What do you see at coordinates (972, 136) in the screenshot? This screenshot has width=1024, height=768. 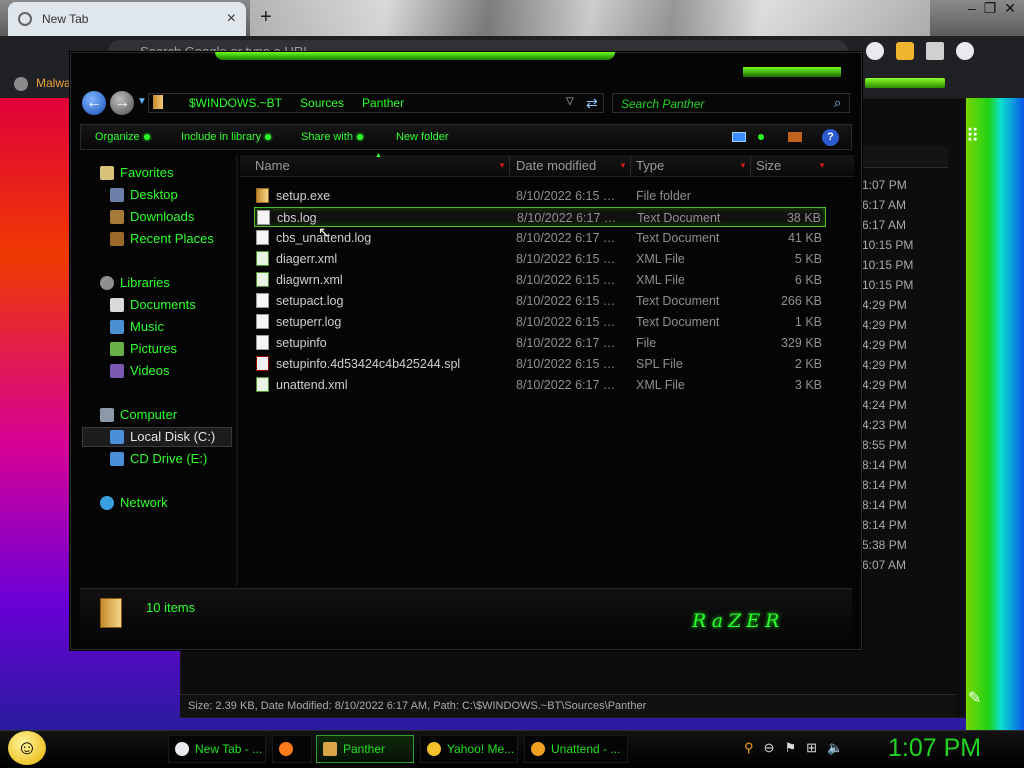 I see `apps-grid-icon: ⠿` at bounding box center [972, 136].